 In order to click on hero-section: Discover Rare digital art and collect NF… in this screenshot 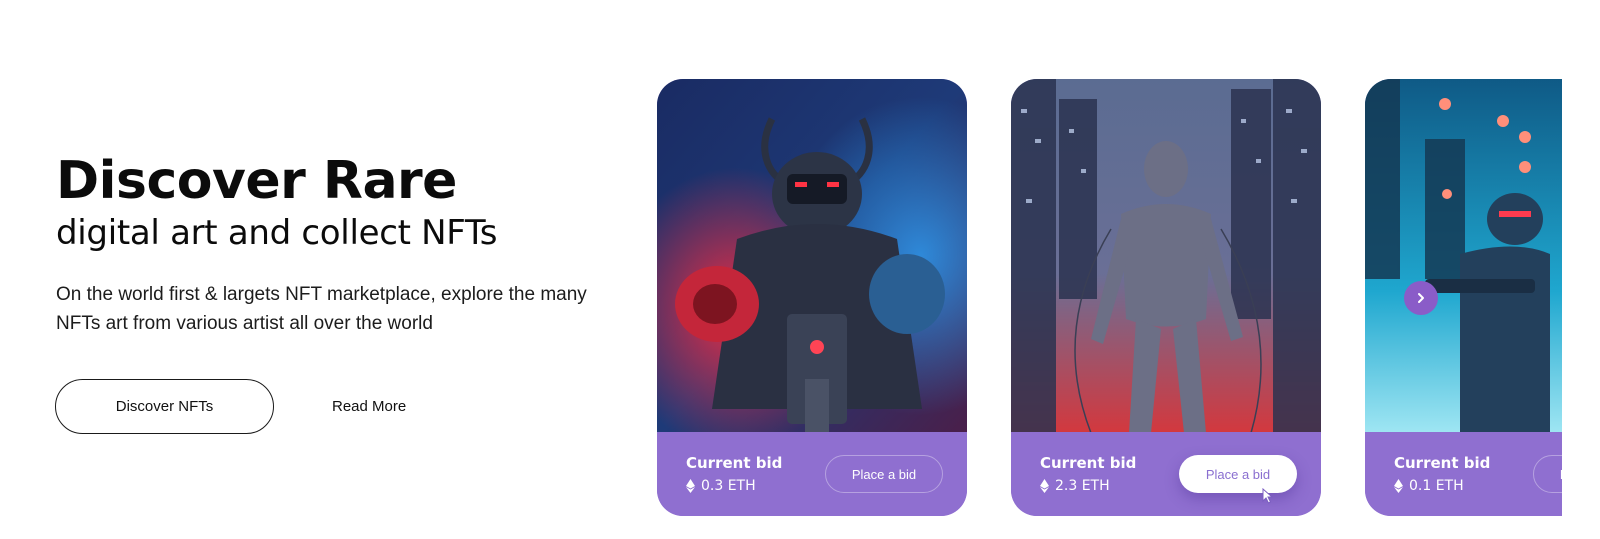, I will do `click(346, 244)`.